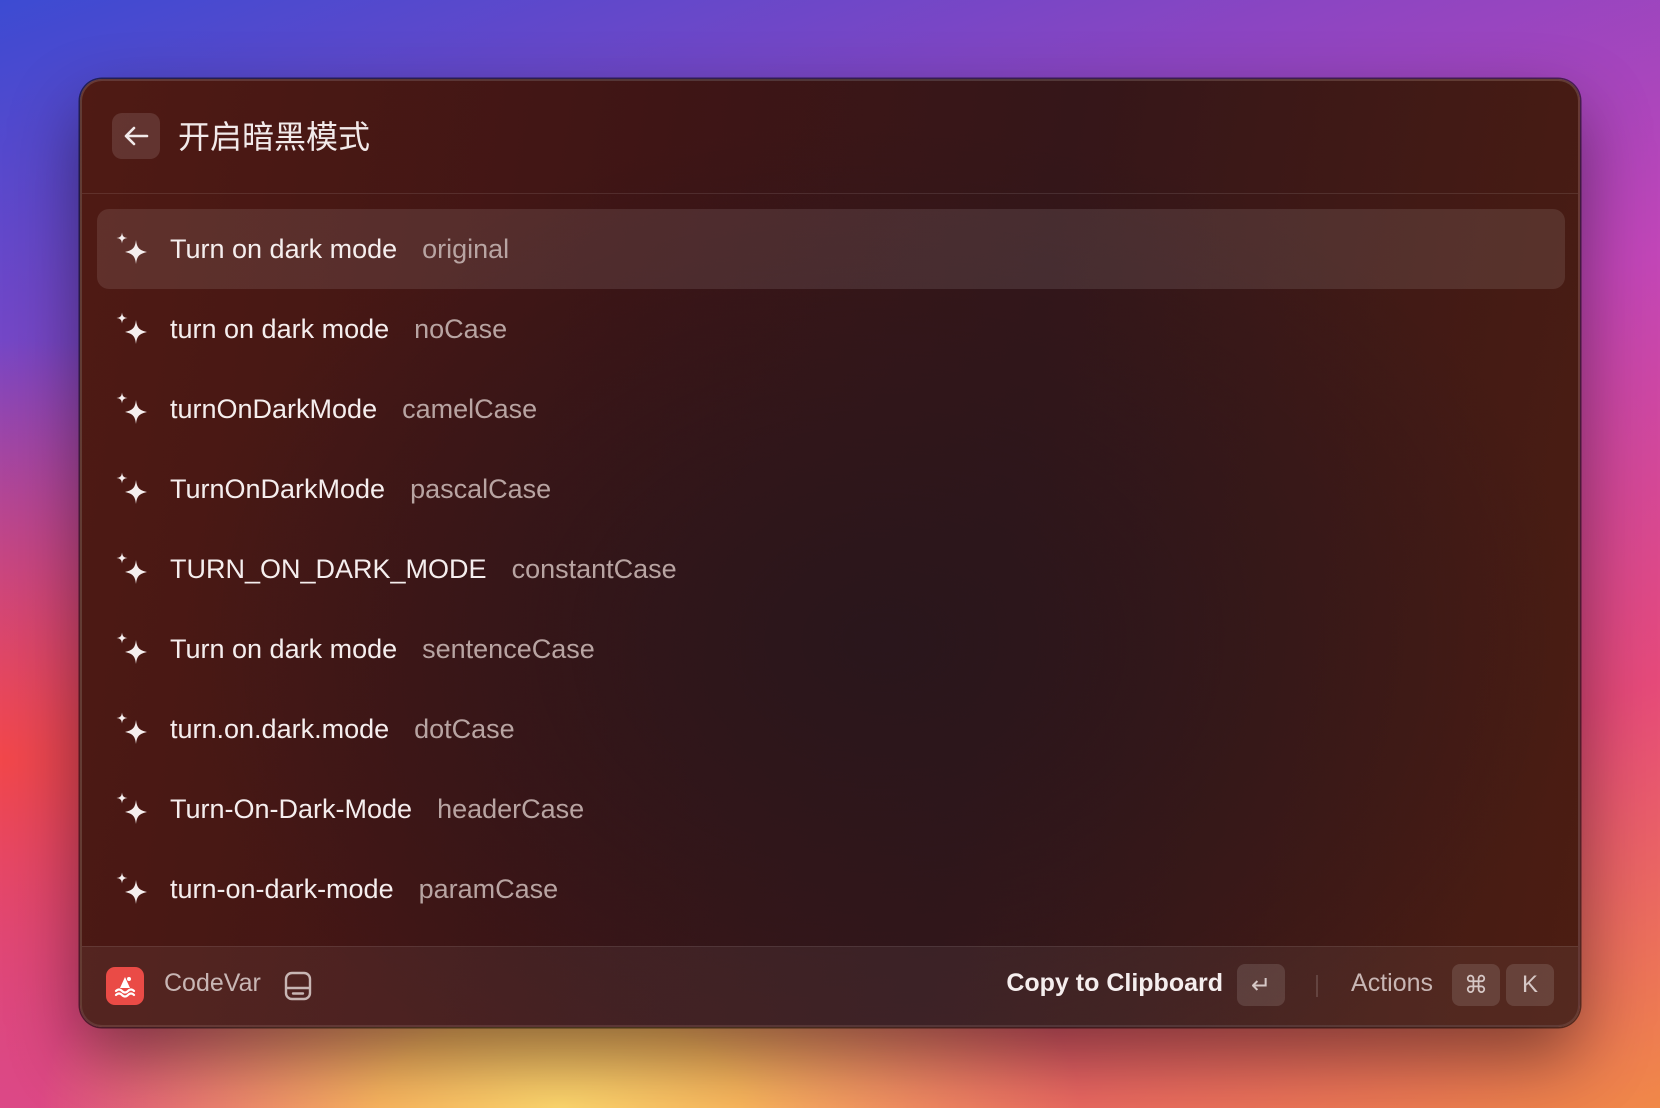 This screenshot has height=1108, width=1660. Describe the element at coordinates (511, 808) in the screenshot. I see `case-label: headerCase` at that location.